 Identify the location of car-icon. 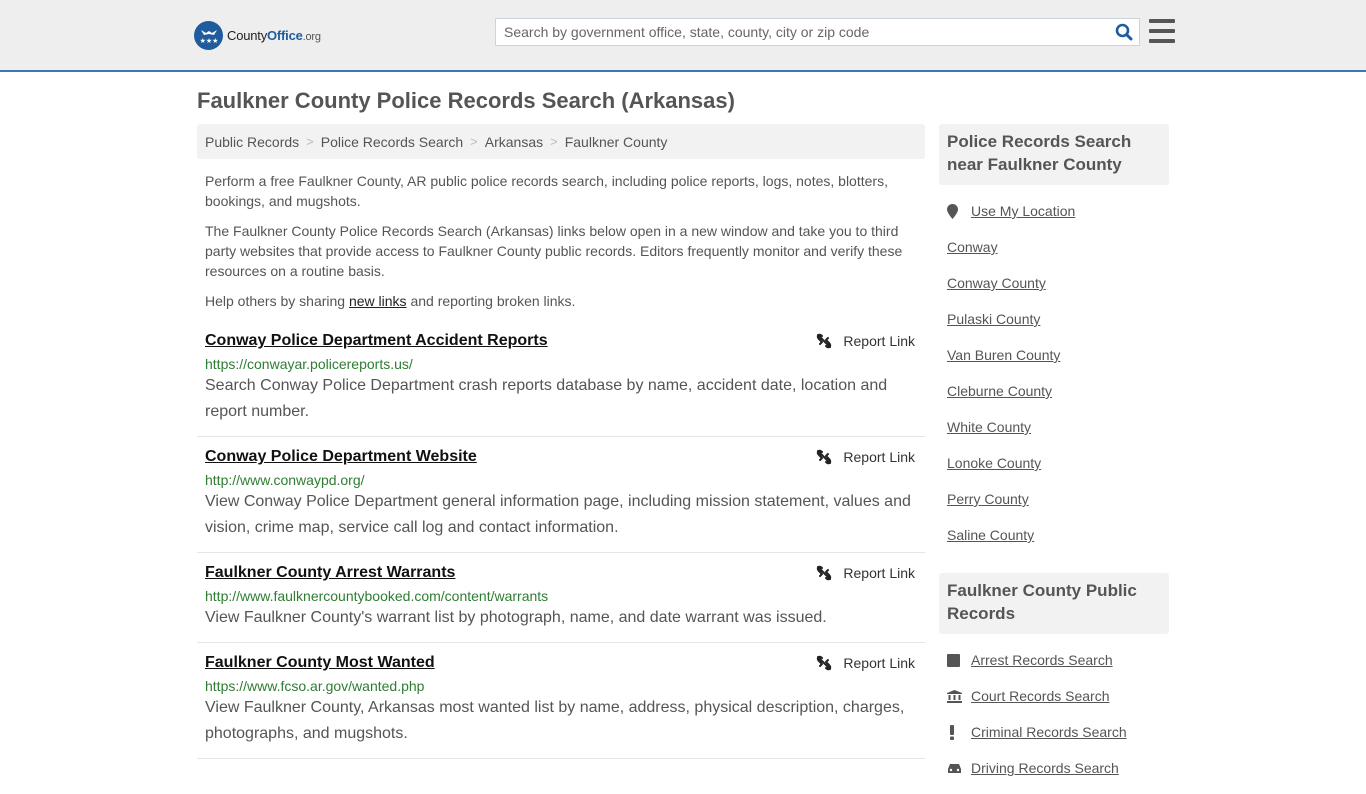
(955, 768).